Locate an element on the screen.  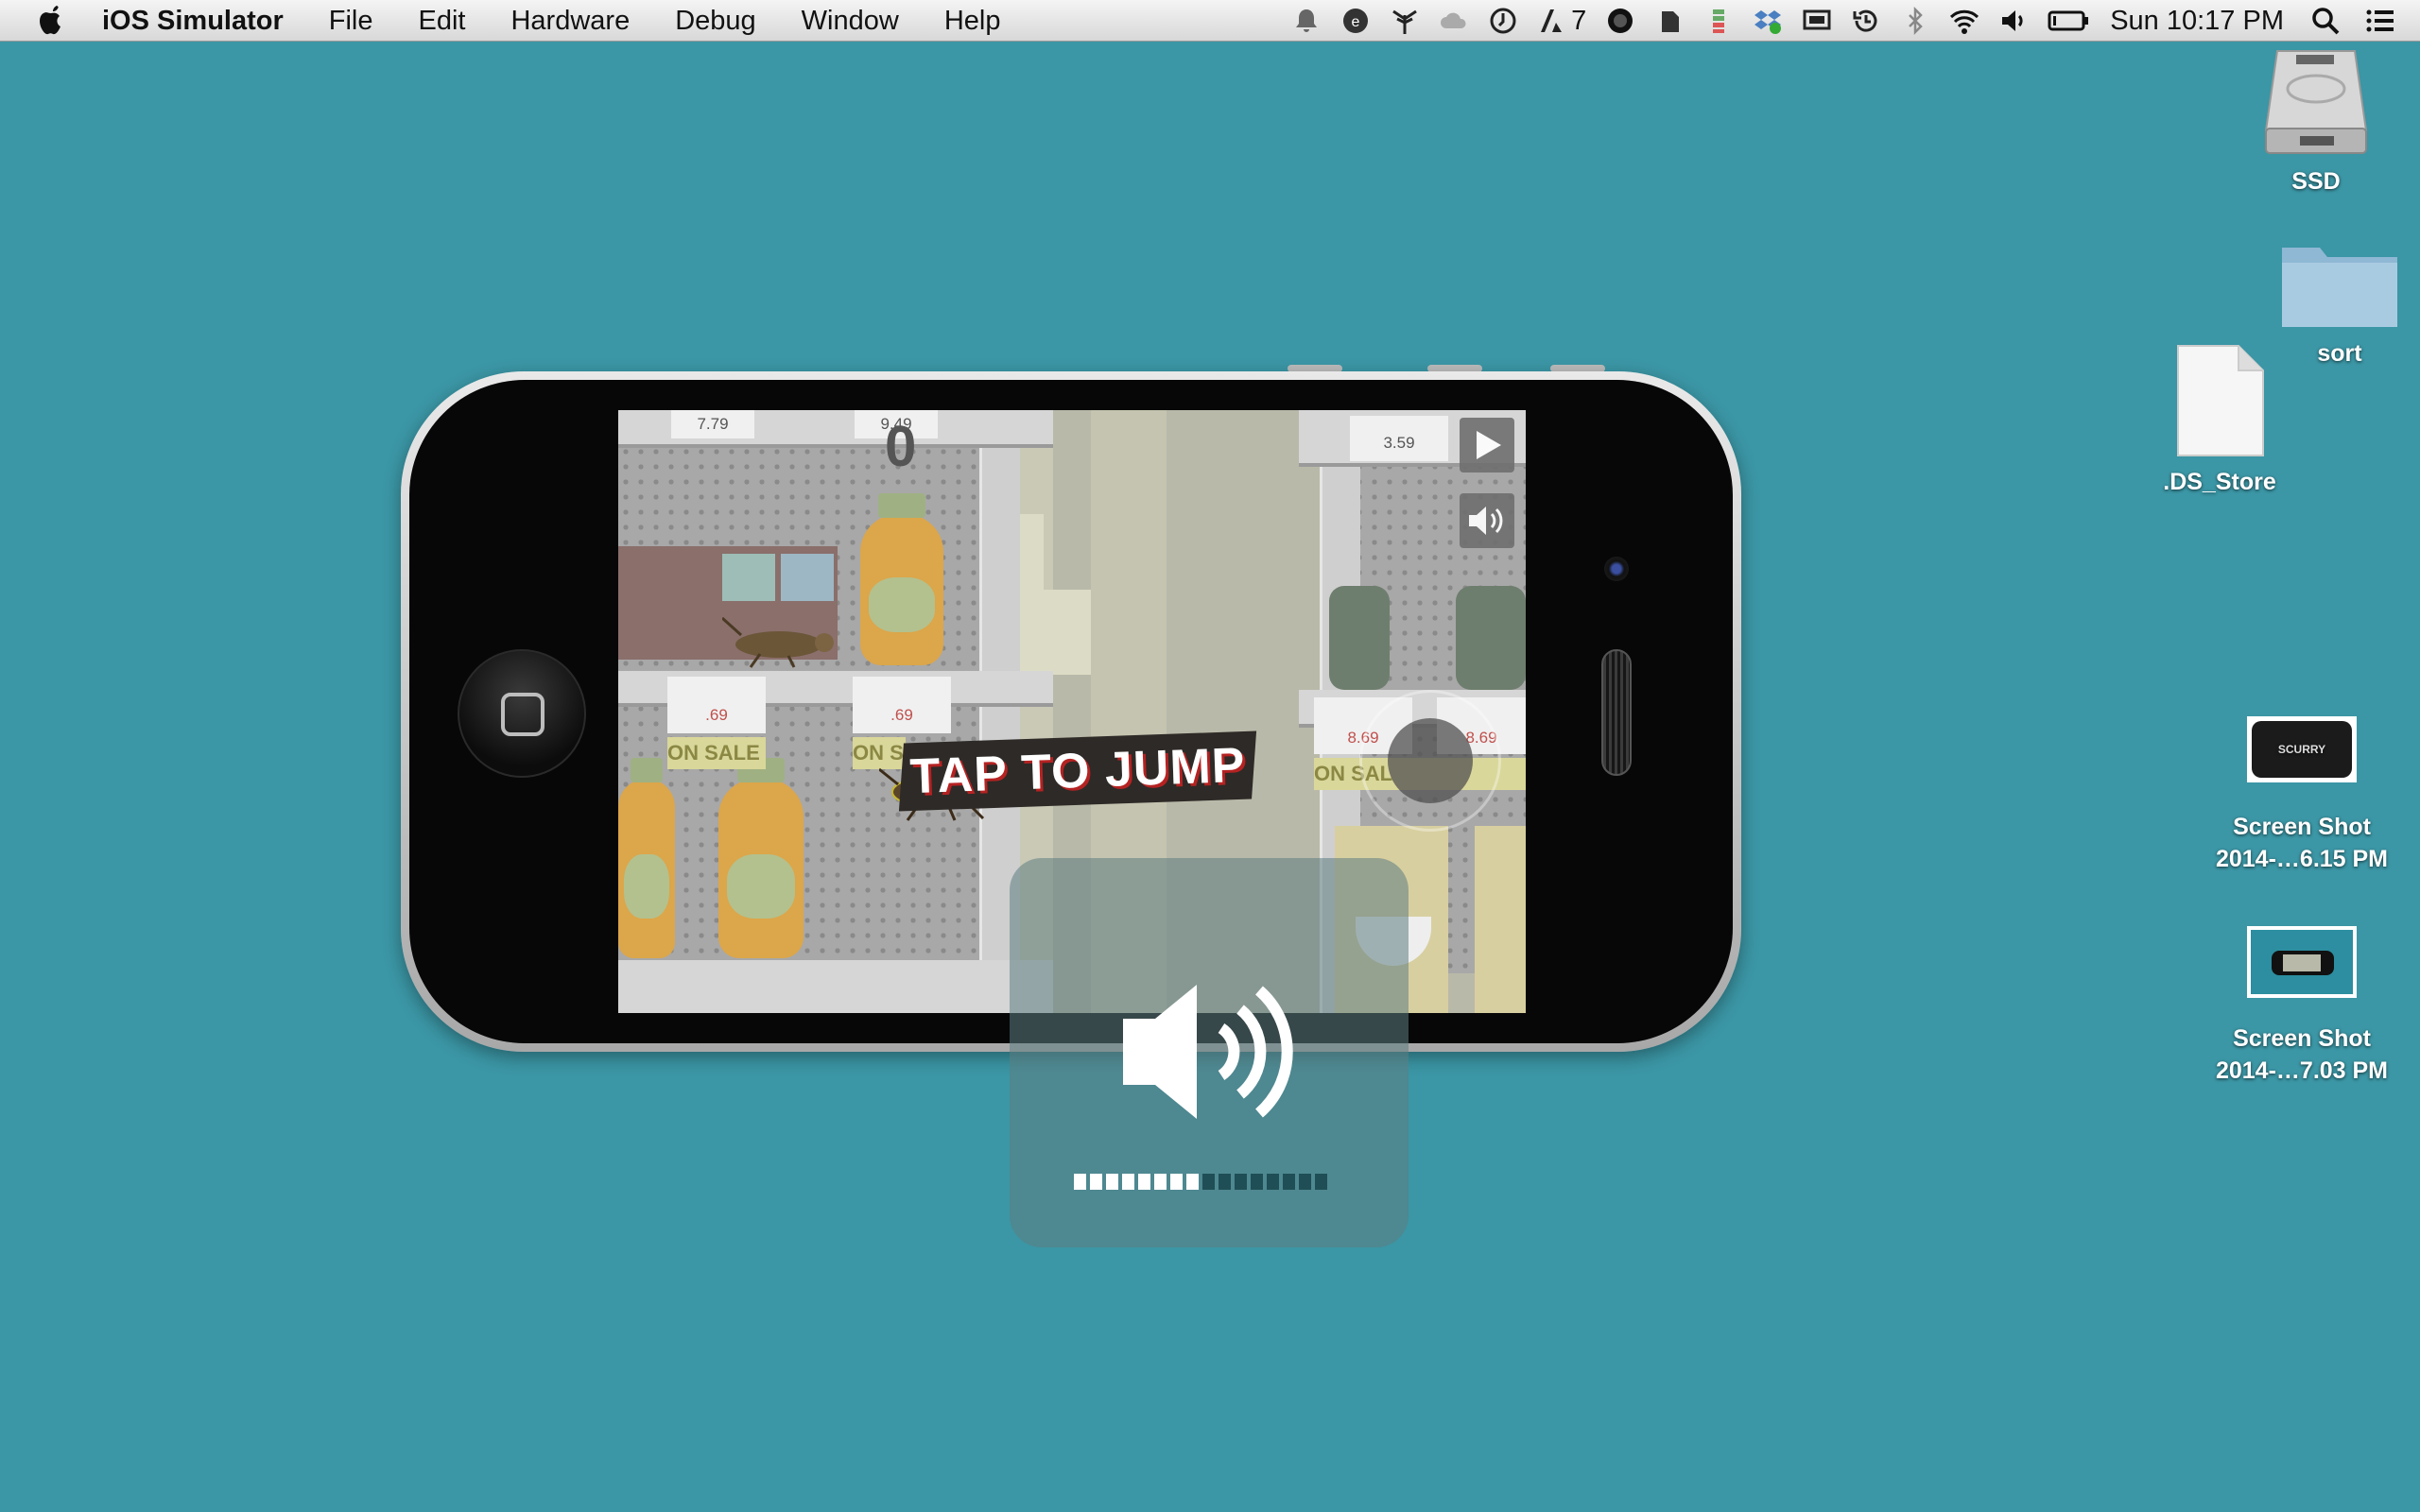
on-sale-sign: ON SALE is located at coordinates (717, 753).